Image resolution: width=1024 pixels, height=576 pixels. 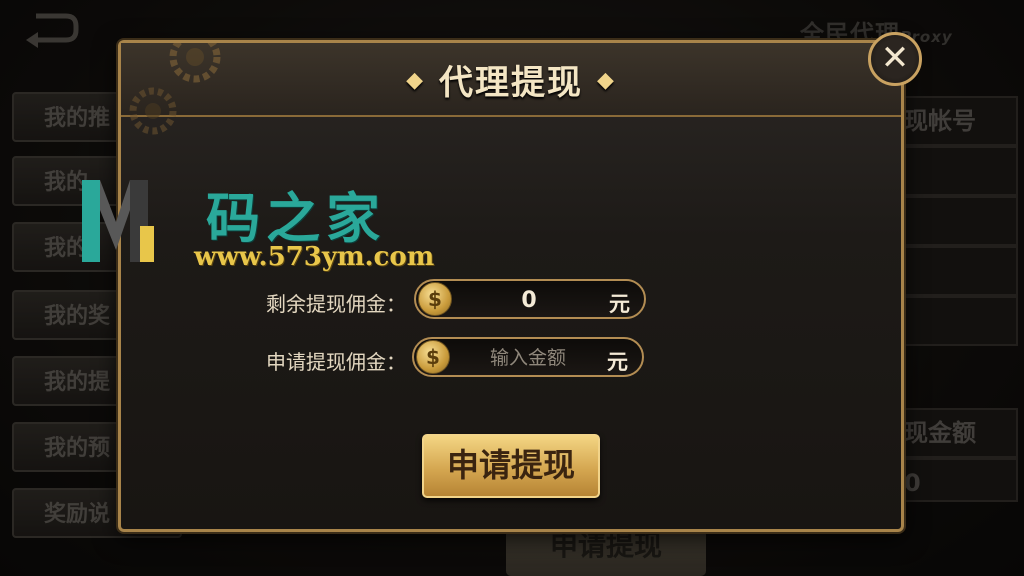 I want to click on dialog-title: ◆ 代理提现 ◆, so click(x=511, y=79).